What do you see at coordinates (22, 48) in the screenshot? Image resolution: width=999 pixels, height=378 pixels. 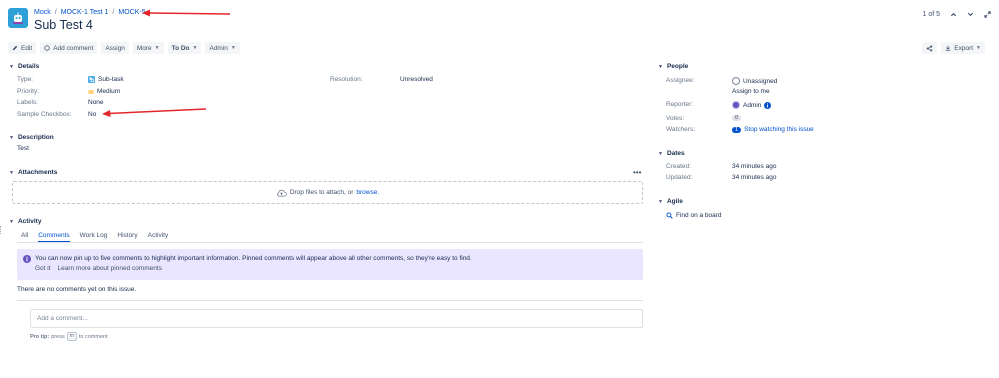 I see `edit-button: Edit` at bounding box center [22, 48].